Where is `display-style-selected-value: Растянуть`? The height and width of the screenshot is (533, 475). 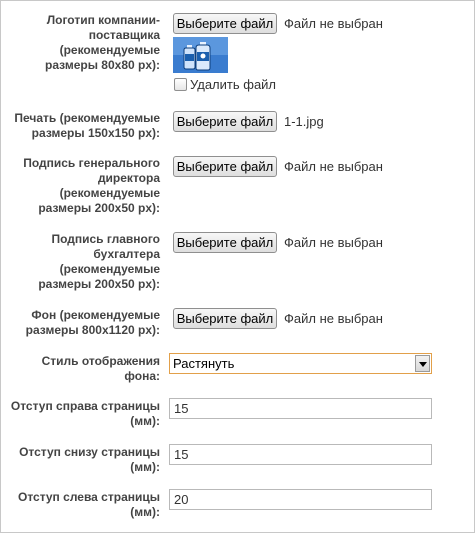
display-style-selected-value: Растянуть is located at coordinates (204, 363).